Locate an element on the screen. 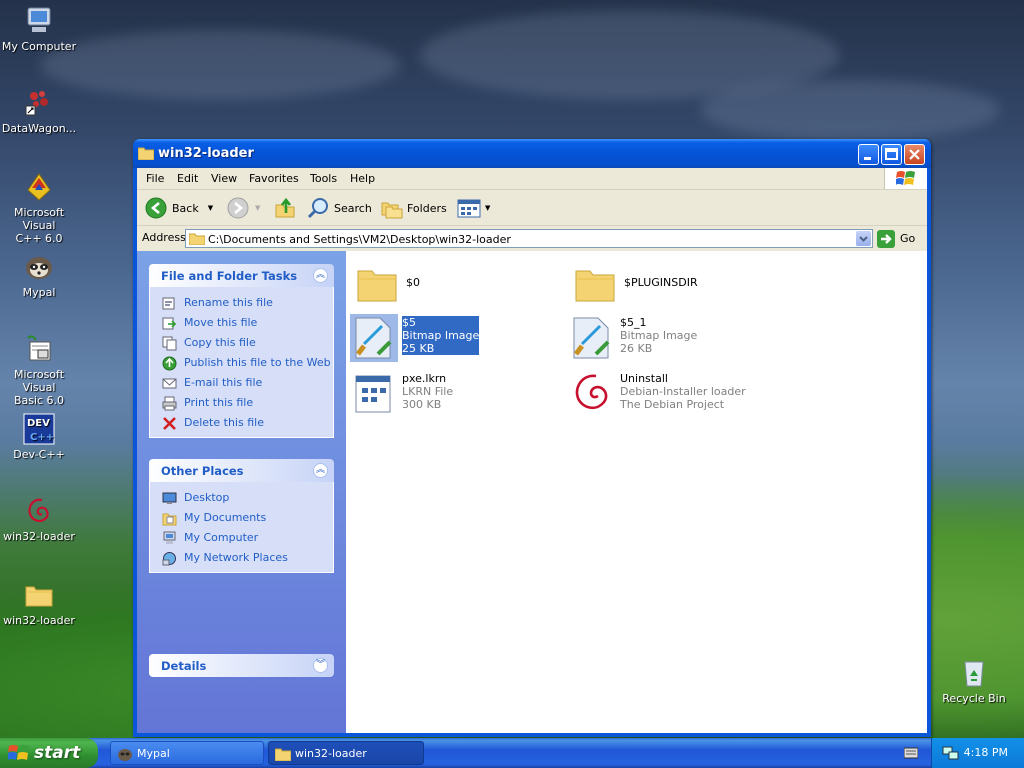 The height and width of the screenshot is (768, 1024). network-connection-icon is located at coordinates (951, 753).